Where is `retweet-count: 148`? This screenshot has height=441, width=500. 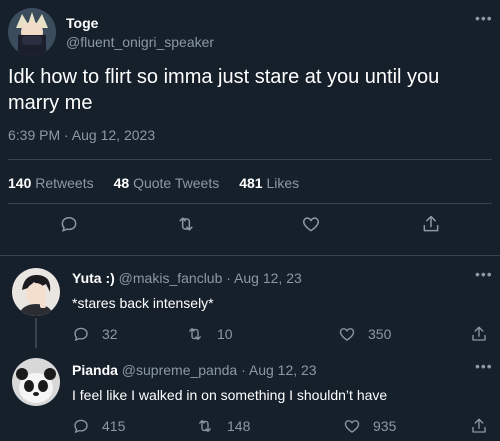
retweet-count: 148 is located at coordinates (239, 426).